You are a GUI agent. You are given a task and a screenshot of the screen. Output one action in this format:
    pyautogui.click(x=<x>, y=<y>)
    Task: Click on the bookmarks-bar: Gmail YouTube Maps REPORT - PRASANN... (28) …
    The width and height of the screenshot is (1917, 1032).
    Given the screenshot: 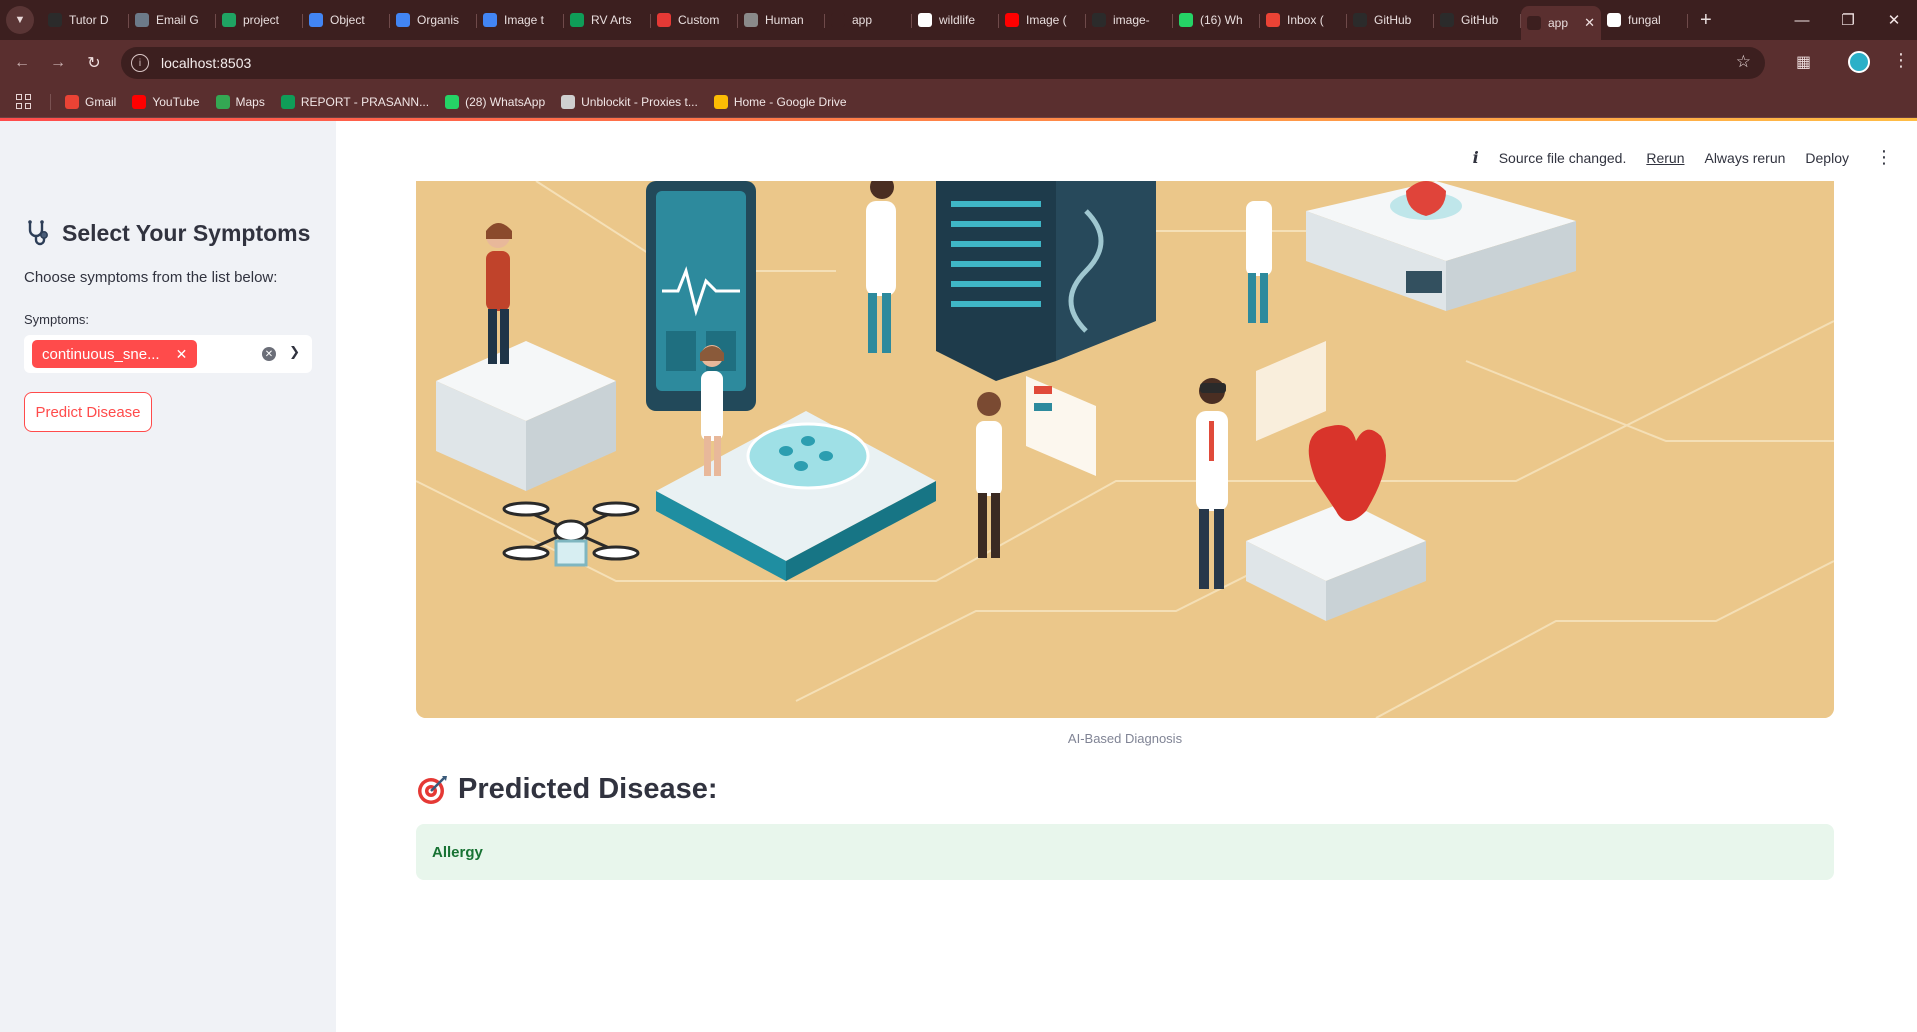 What is the action you would take?
    pyautogui.click(x=958, y=102)
    